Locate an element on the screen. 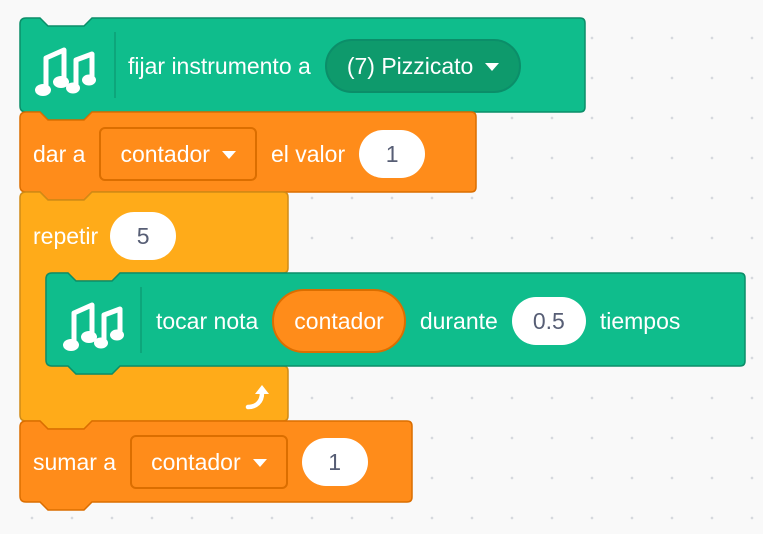  set-instrument-label: fijar instrumento a is located at coordinates (219, 65).